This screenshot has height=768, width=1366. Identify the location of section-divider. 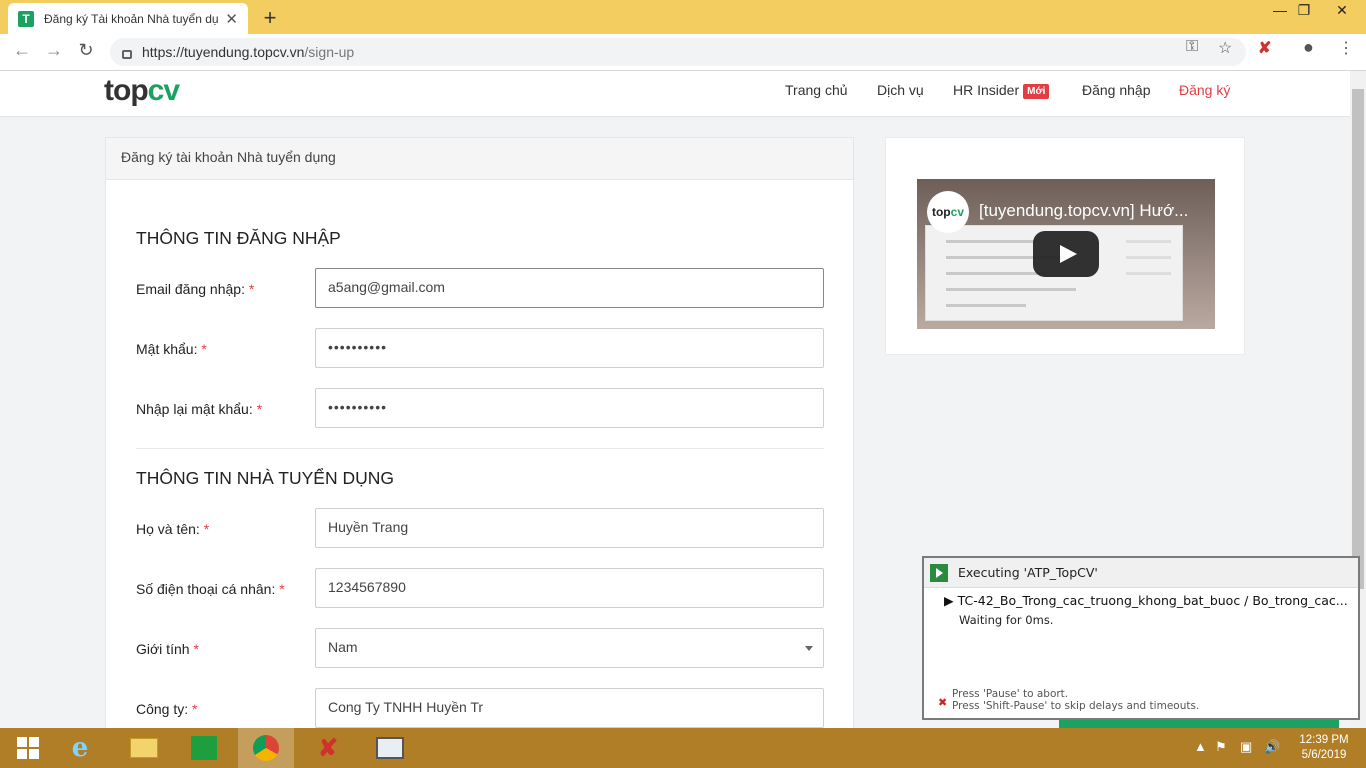
(480, 448).